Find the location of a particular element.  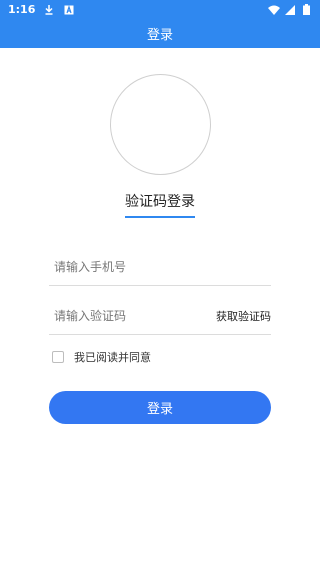

status-right is located at coordinates (290, 10).